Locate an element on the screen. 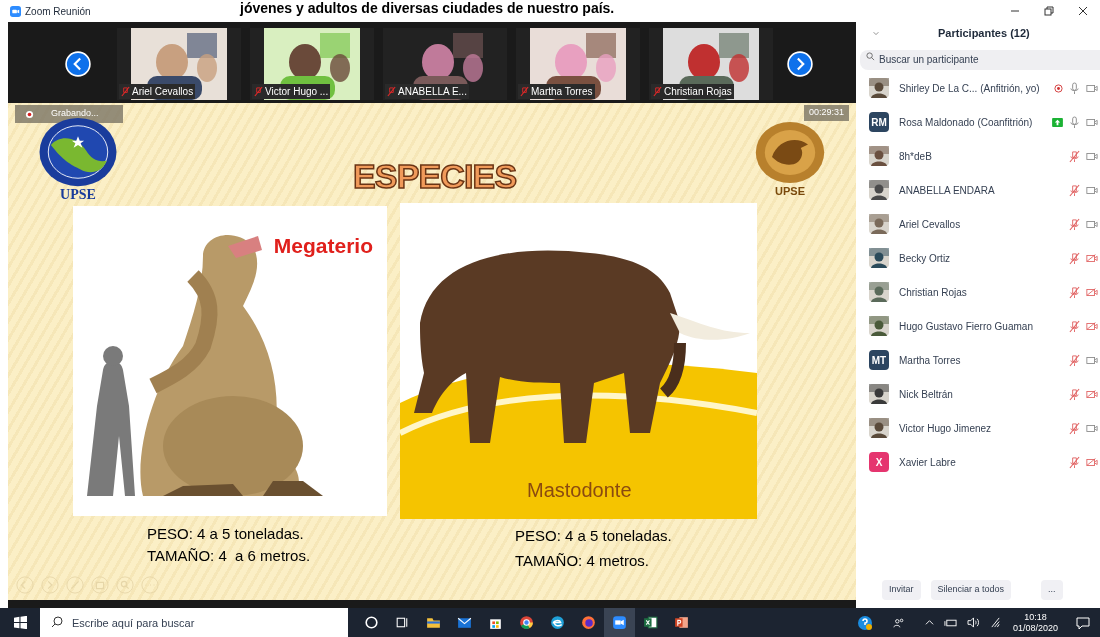 The height and width of the screenshot is (637, 1100). people-icon is located at coordinates (898, 622).